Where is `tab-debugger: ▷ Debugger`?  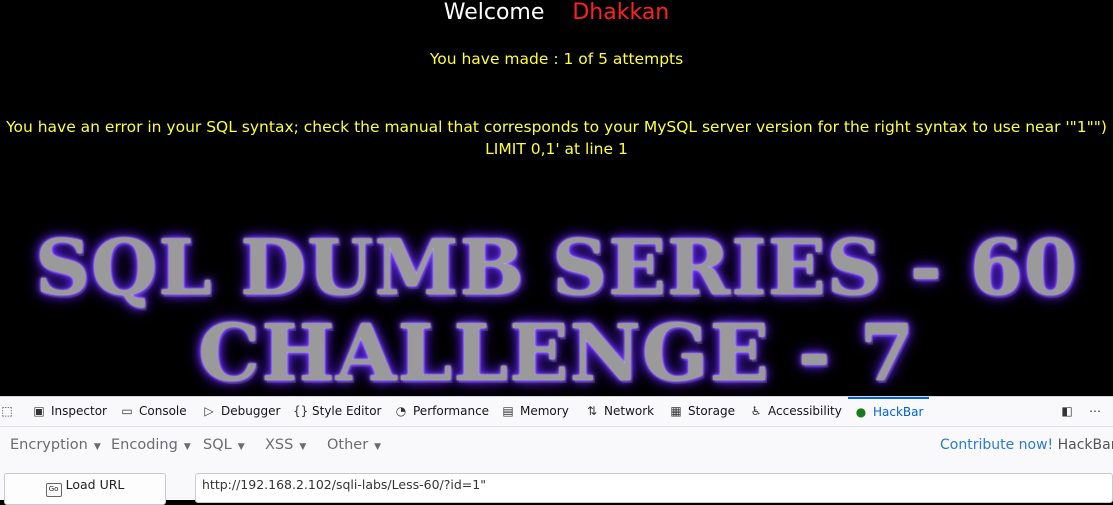 tab-debugger: ▷ Debugger is located at coordinates (241, 411).